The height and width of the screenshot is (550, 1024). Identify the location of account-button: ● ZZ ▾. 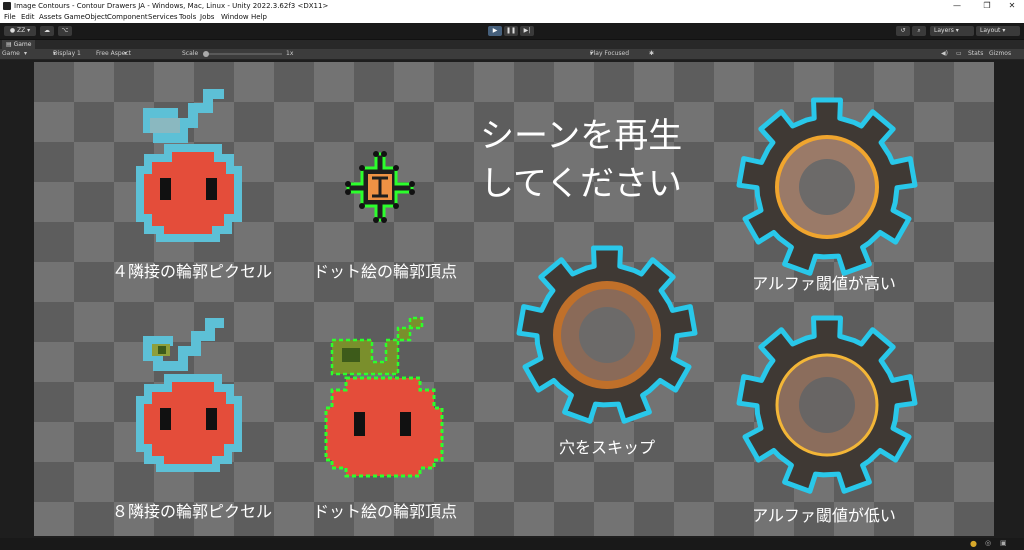
(20, 31).